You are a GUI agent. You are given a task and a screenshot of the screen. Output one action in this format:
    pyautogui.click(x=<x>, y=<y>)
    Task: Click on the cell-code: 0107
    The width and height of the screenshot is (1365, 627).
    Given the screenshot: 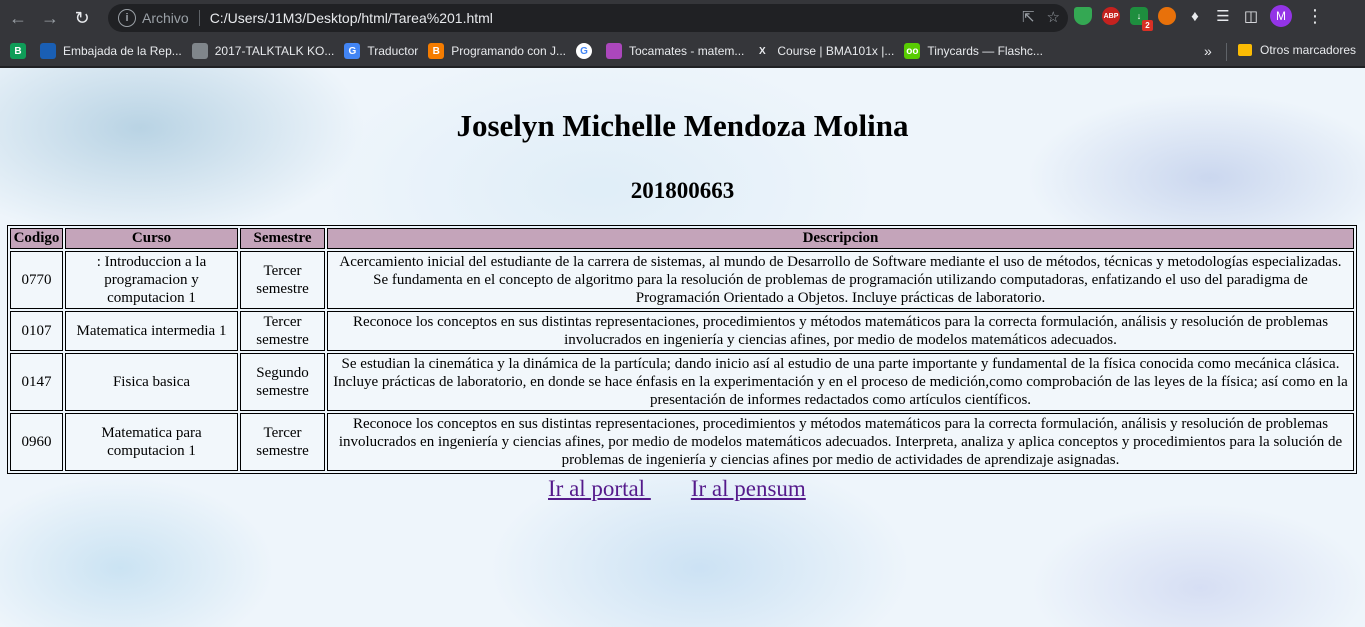 What is the action you would take?
    pyautogui.click(x=36, y=331)
    